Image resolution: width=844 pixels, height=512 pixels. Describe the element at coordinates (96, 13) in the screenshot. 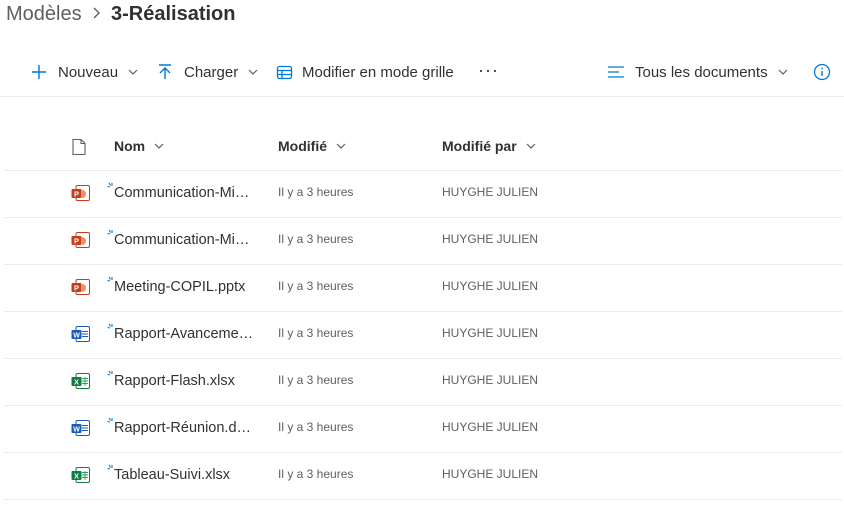

I see `chevron-right-icon` at that location.